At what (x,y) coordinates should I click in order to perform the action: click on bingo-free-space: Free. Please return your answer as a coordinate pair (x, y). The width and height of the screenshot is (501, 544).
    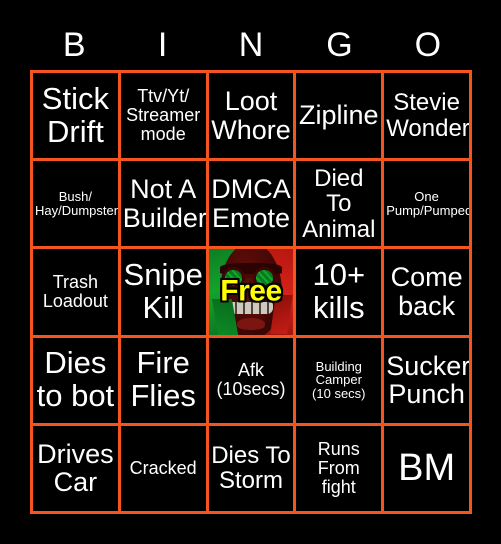
    Looking at the image, I should click on (251, 292).